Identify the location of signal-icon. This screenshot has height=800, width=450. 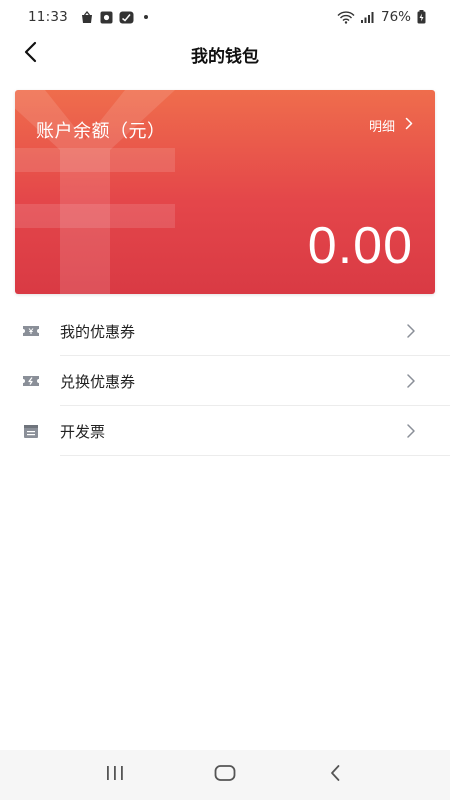
(367, 17).